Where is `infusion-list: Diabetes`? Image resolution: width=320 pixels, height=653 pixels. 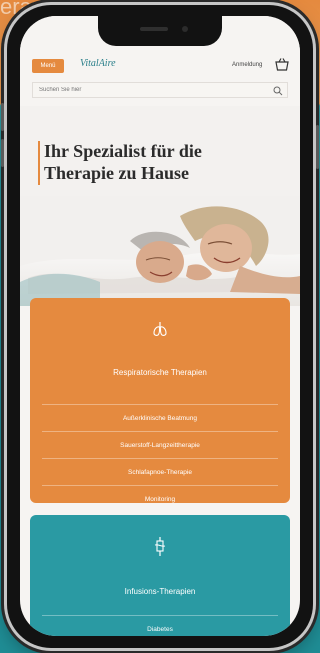
infusion-list: Diabetes is located at coordinates (160, 625).